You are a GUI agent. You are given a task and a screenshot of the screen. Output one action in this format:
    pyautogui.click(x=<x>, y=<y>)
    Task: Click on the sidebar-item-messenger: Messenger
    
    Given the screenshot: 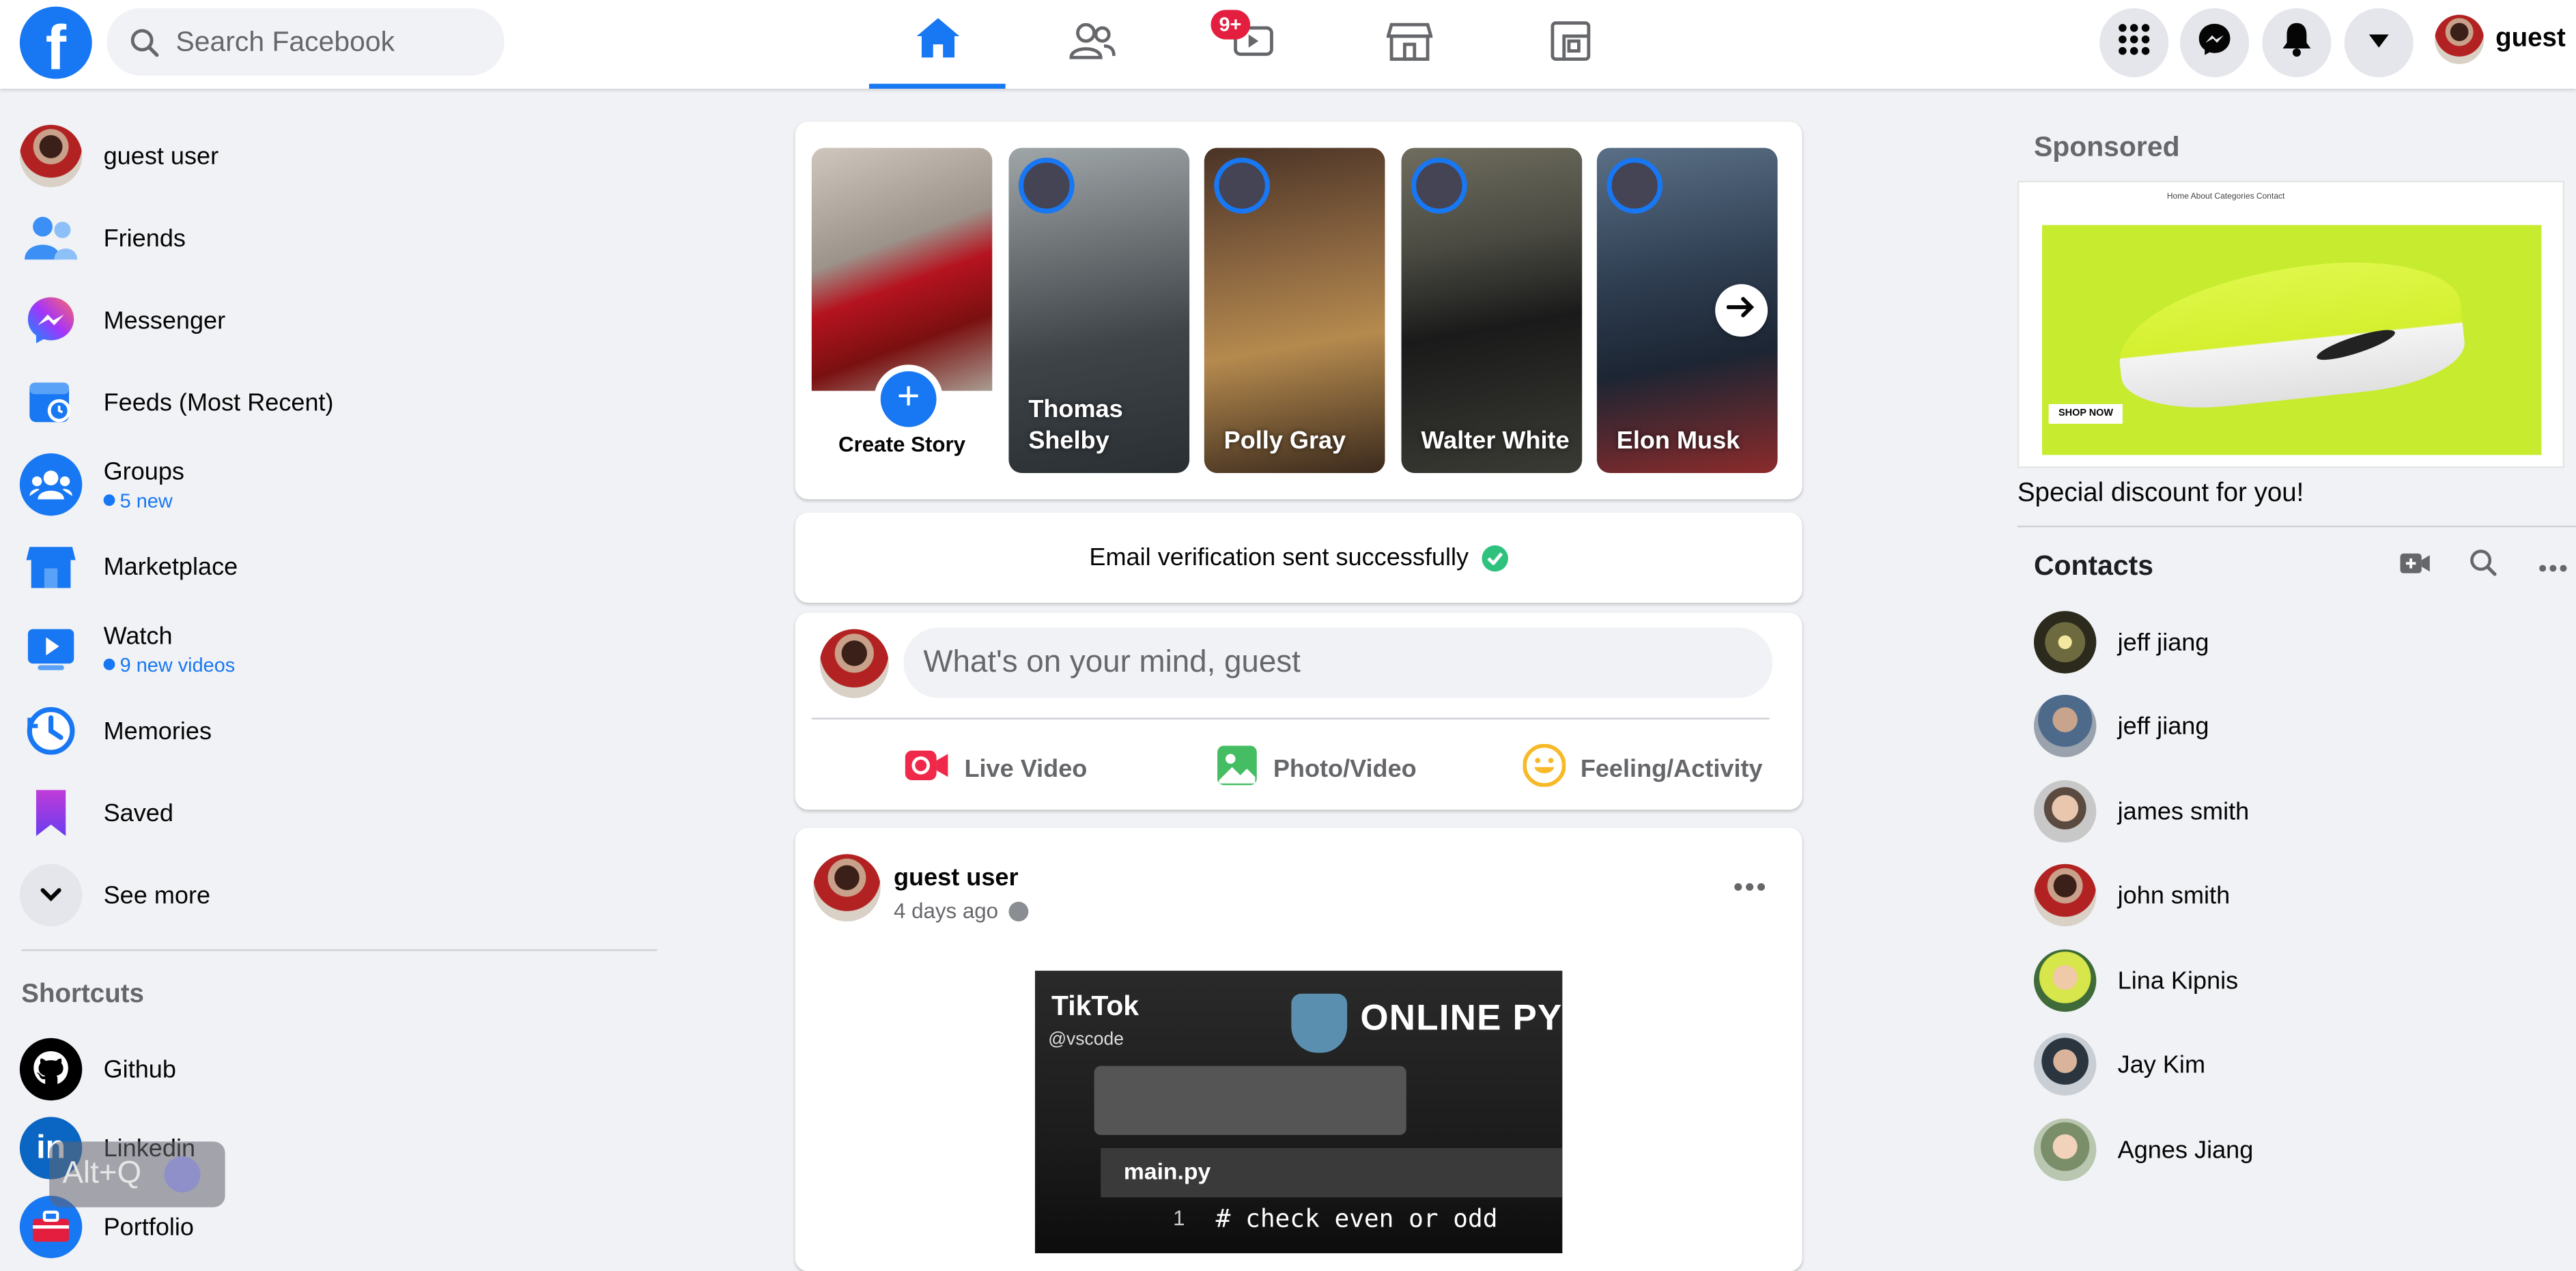 What is the action you would take?
    pyautogui.click(x=340, y=320)
    